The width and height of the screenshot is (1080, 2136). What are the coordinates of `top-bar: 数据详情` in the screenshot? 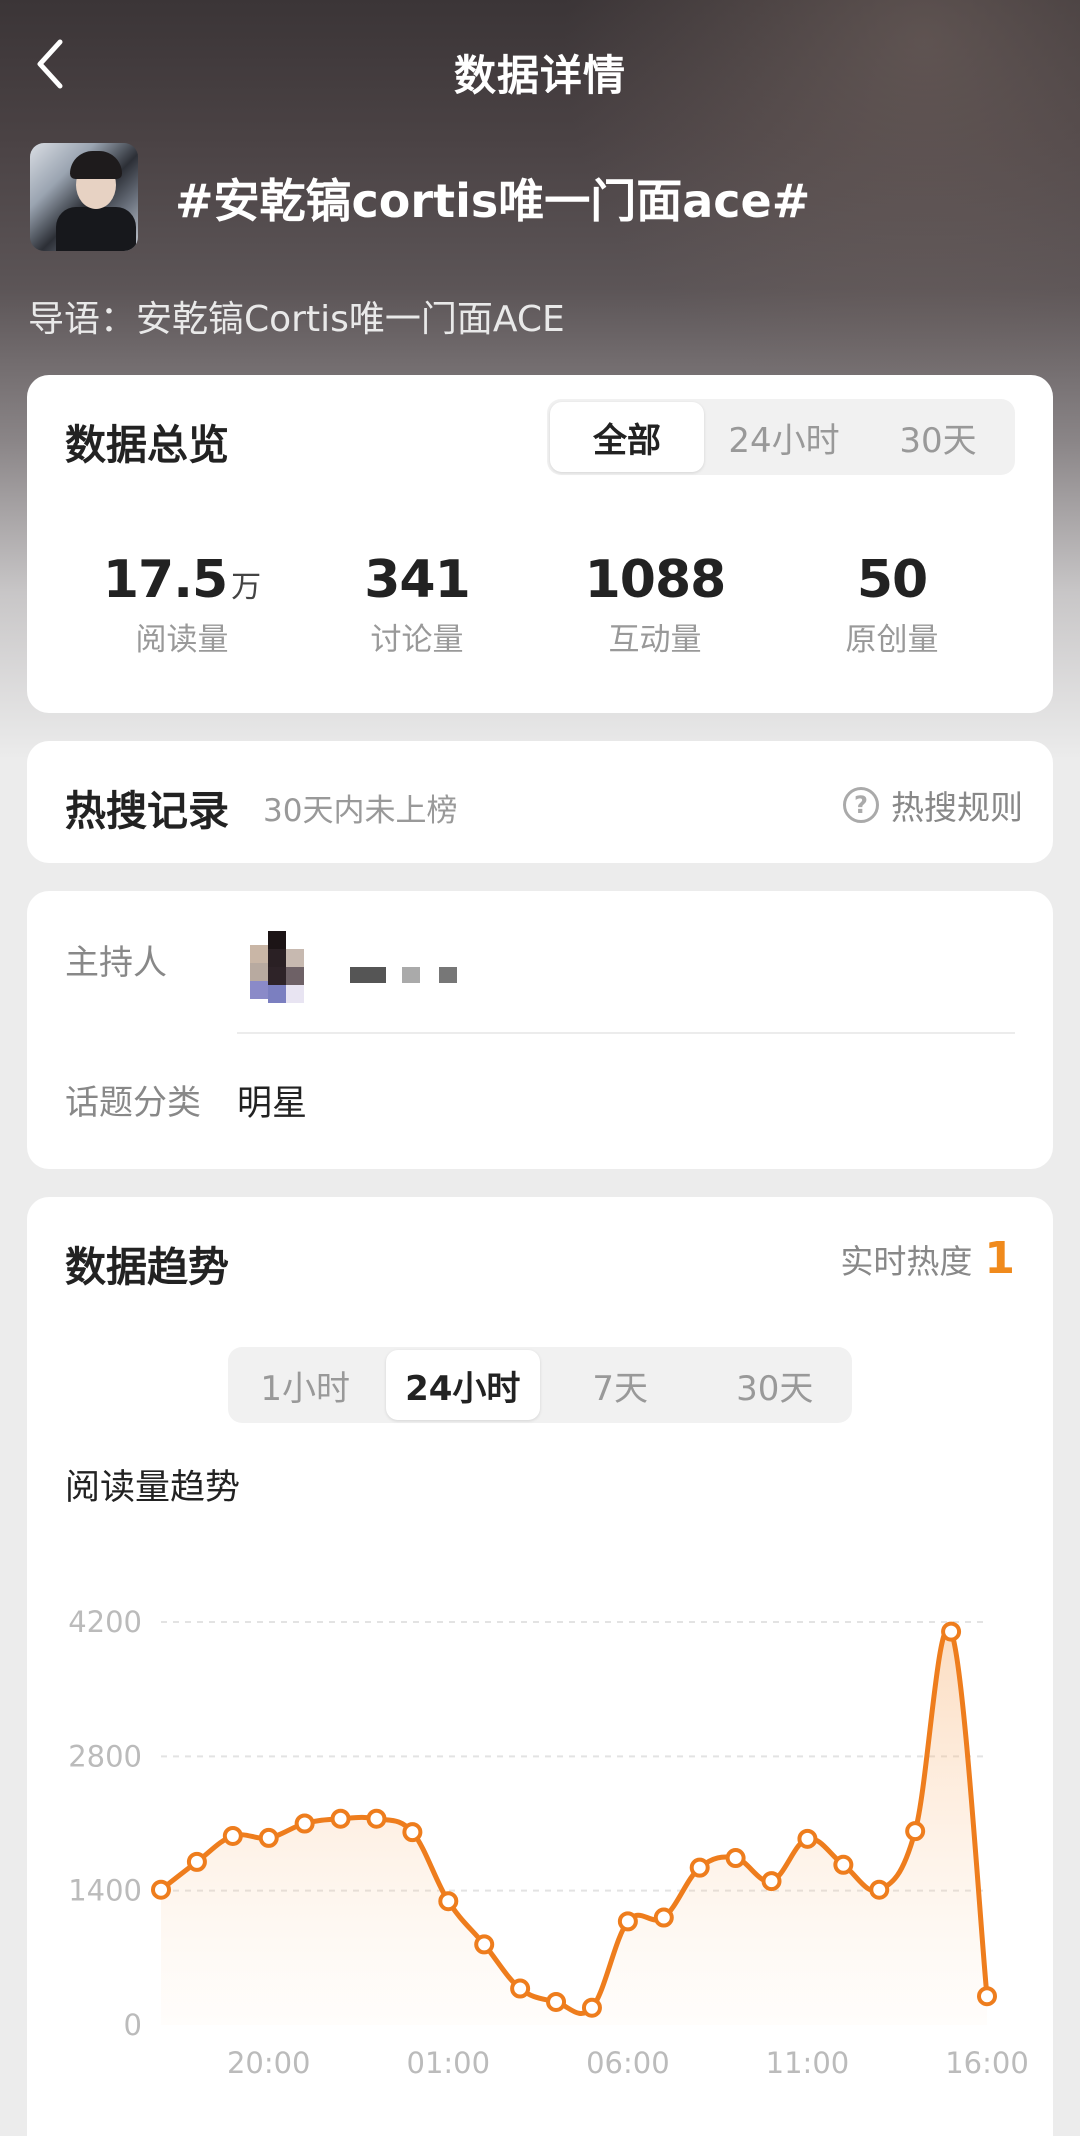 It's located at (540, 70).